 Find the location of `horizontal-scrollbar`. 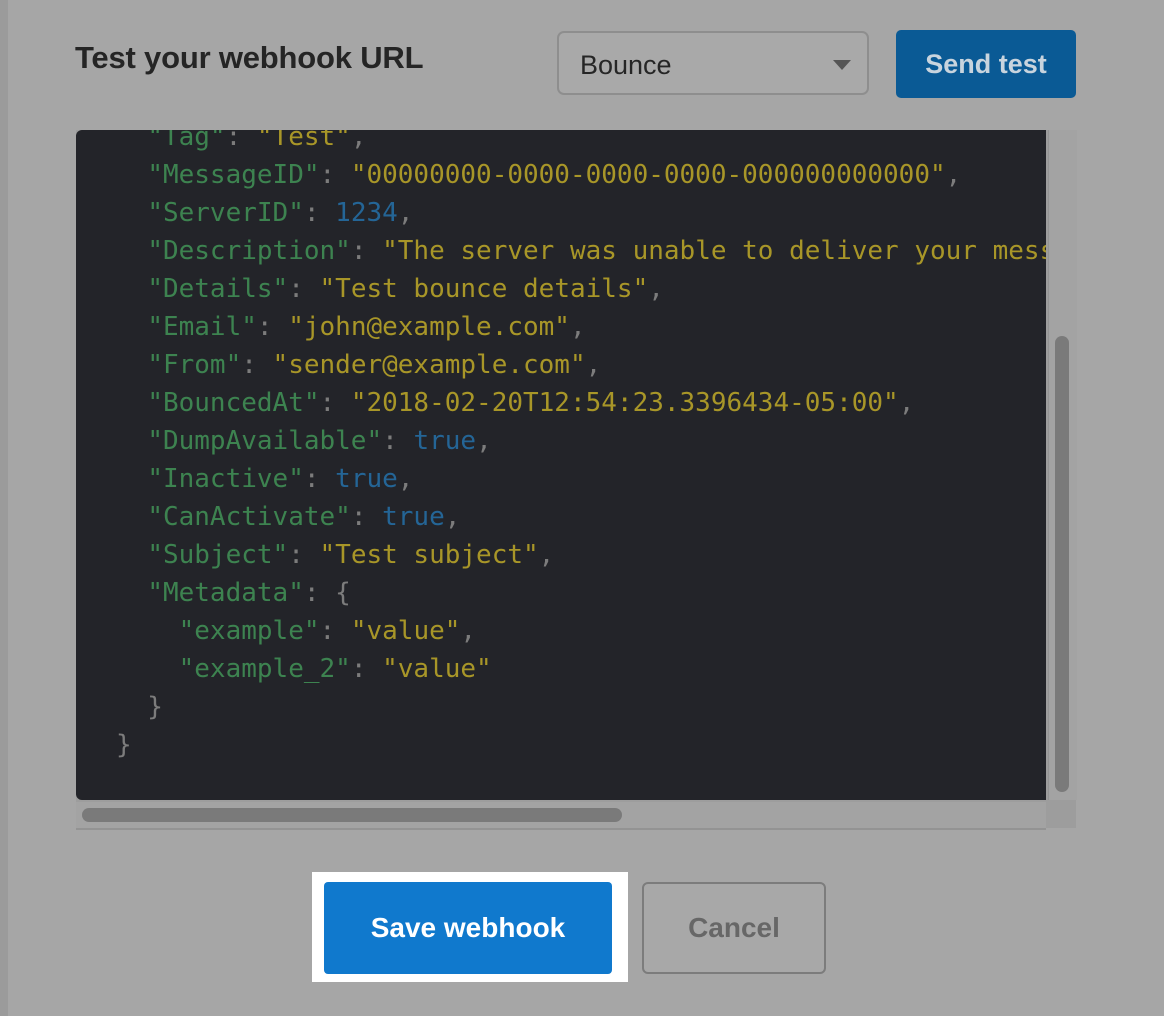

horizontal-scrollbar is located at coordinates (561, 816).